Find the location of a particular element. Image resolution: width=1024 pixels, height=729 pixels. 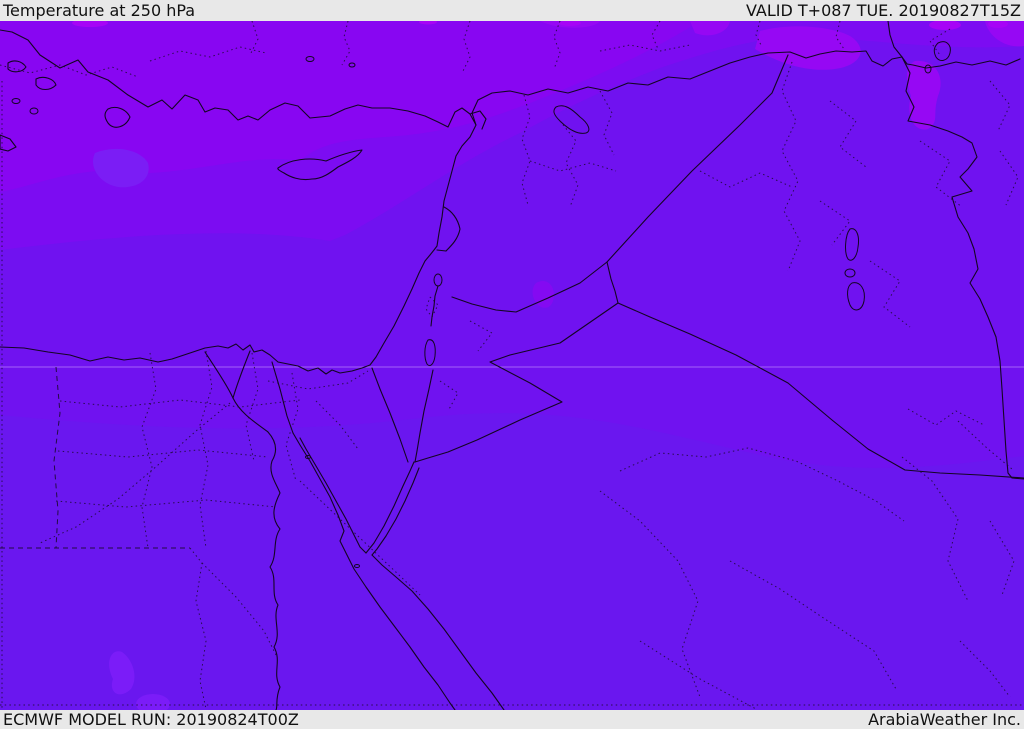

provider-label: ArabiaWeather Inc. is located at coordinates (944, 719).